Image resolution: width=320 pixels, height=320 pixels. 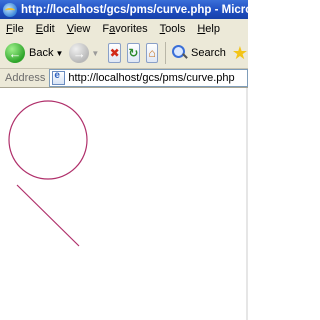 I want to click on drawn-line, so click(x=48, y=215).